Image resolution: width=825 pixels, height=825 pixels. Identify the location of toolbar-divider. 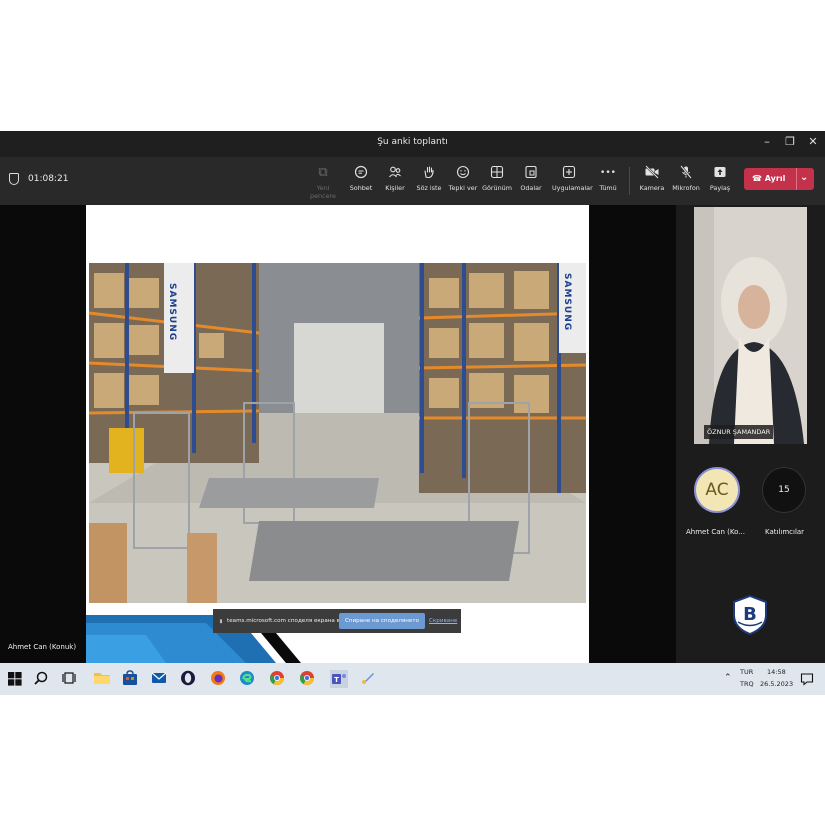
(629, 181).